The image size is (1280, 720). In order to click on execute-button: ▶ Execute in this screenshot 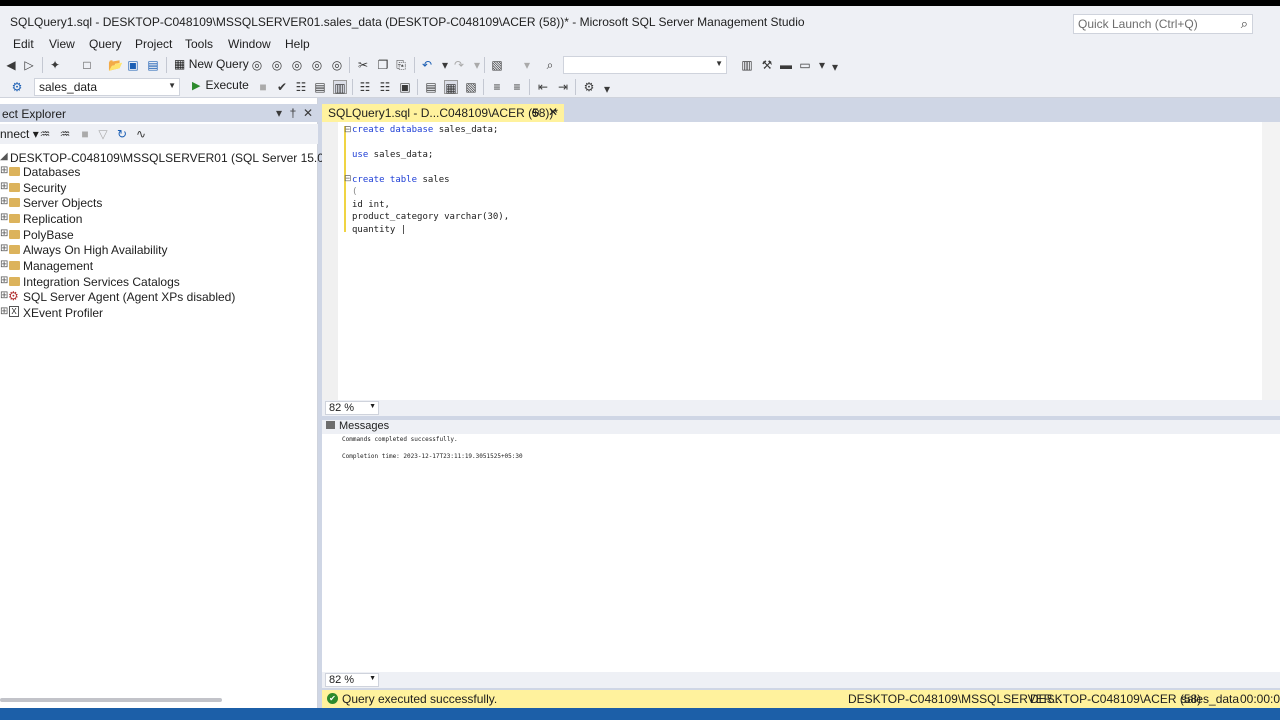, I will do `click(220, 85)`.